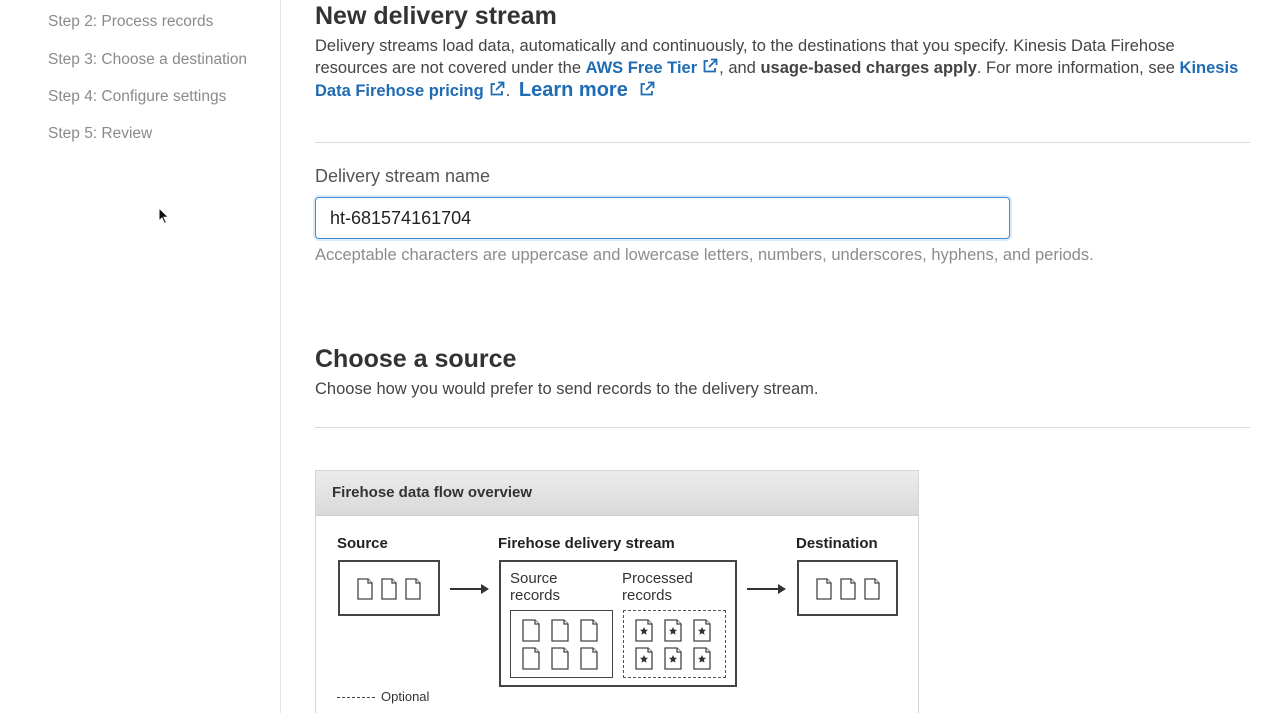  I want to click on processed-document-icon, so click(673, 644).